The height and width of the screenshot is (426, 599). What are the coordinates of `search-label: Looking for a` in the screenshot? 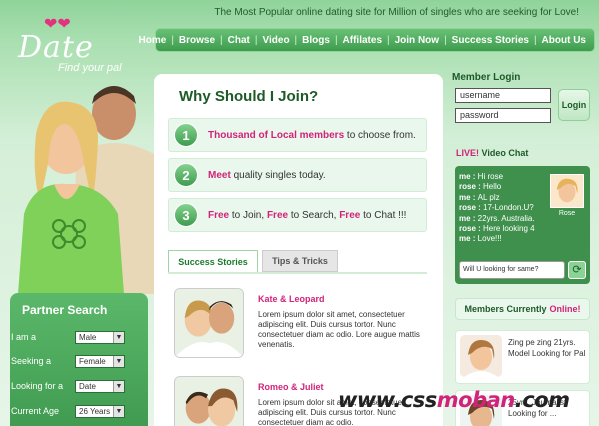 It's located at (37, 386).